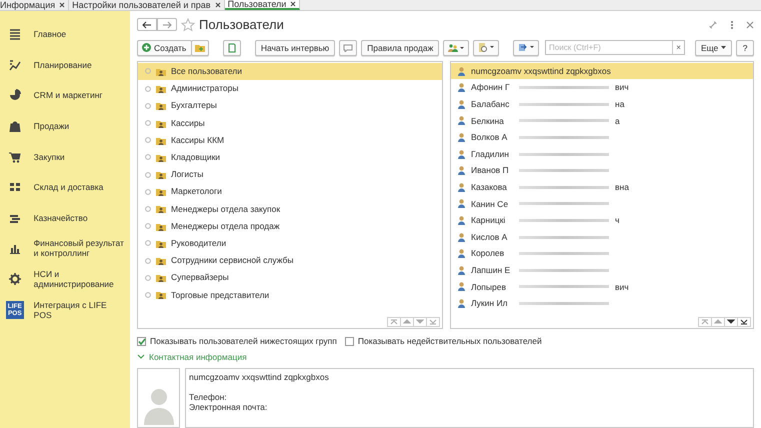 The width and height of the screenshot is (761, 428). Describe the element at coordinates (602, 71) in the screenshot. I see `user-row: numcgzoamv xxqswttind zqpkxgbxos` at that location.